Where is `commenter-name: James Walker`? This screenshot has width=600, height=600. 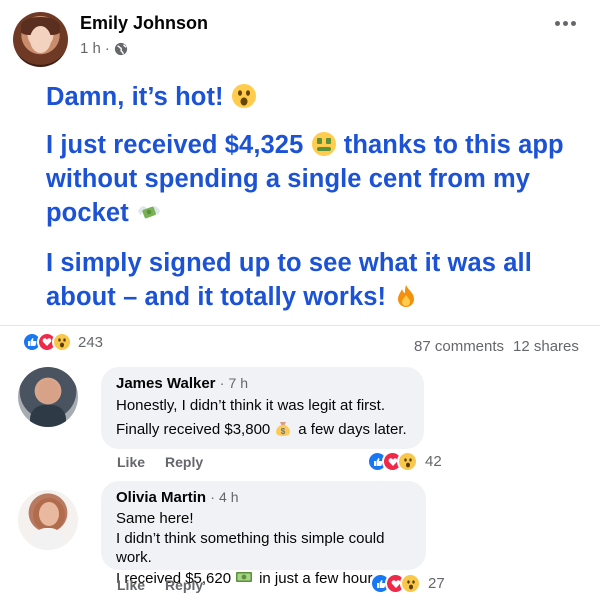
commenter-name: James Walker is located at coordinates (166, 383).